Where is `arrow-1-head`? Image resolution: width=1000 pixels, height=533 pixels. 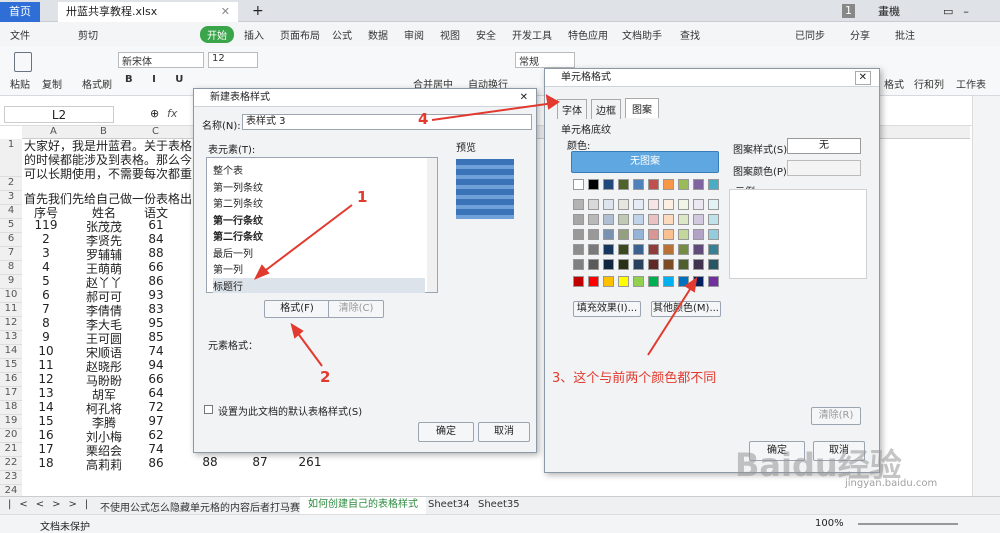
arrow-1-head is located at coordinates (261, 272).